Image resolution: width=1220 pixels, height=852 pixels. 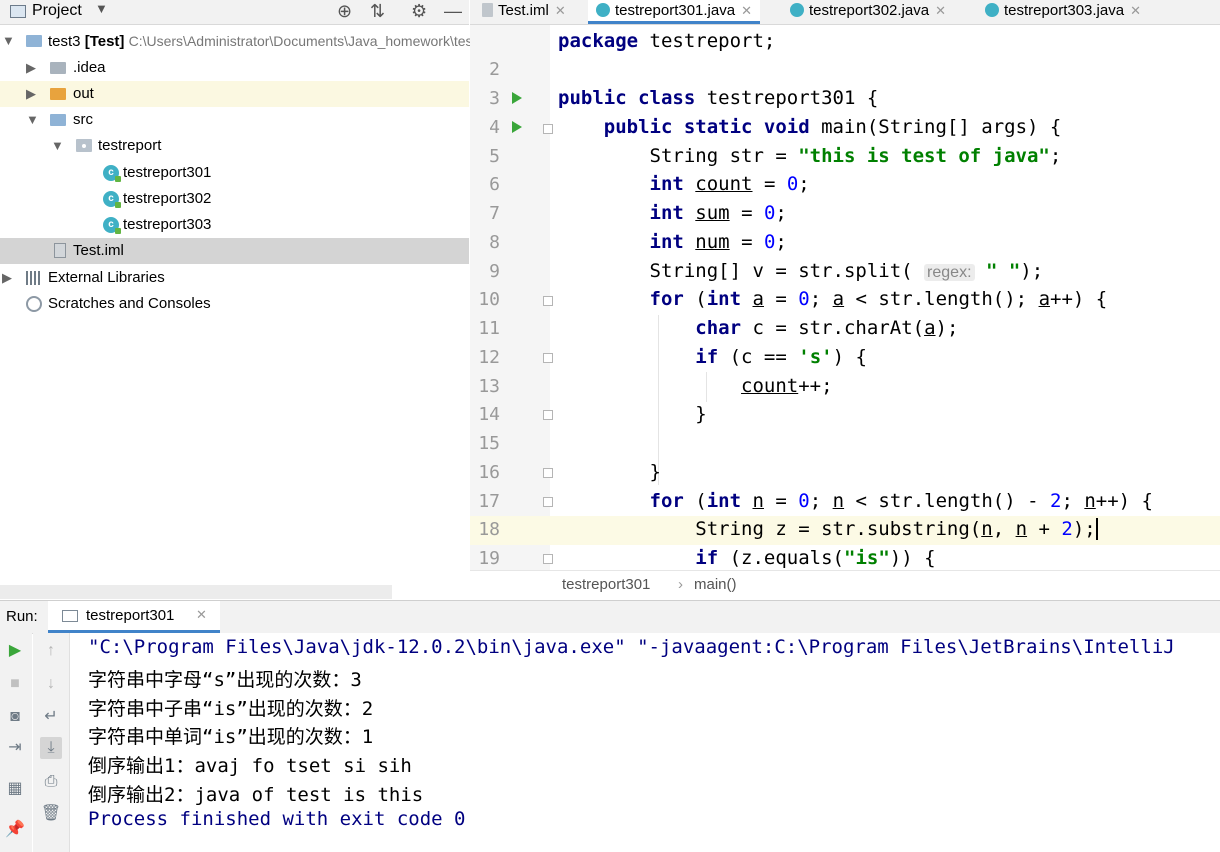 What do you see at coordinates (51, 814) in the screenshot?
I see `trash-icon: 🗑` at bounding box center [51, 814].